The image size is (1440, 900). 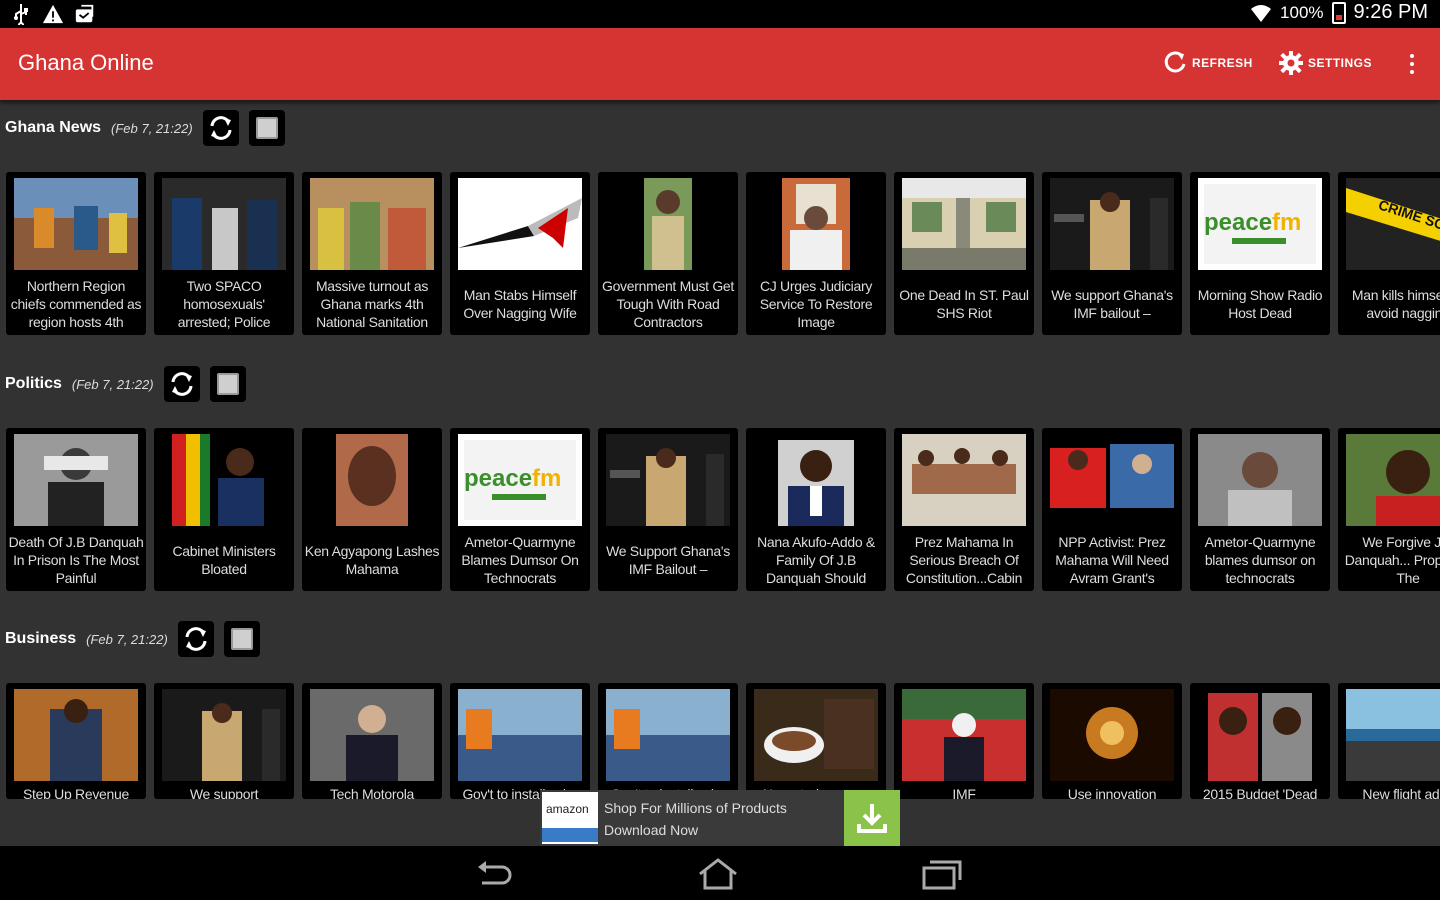 I want to click on news-card: One Dead In ST. Paul SHS Riot, so click(x=964, y=253).